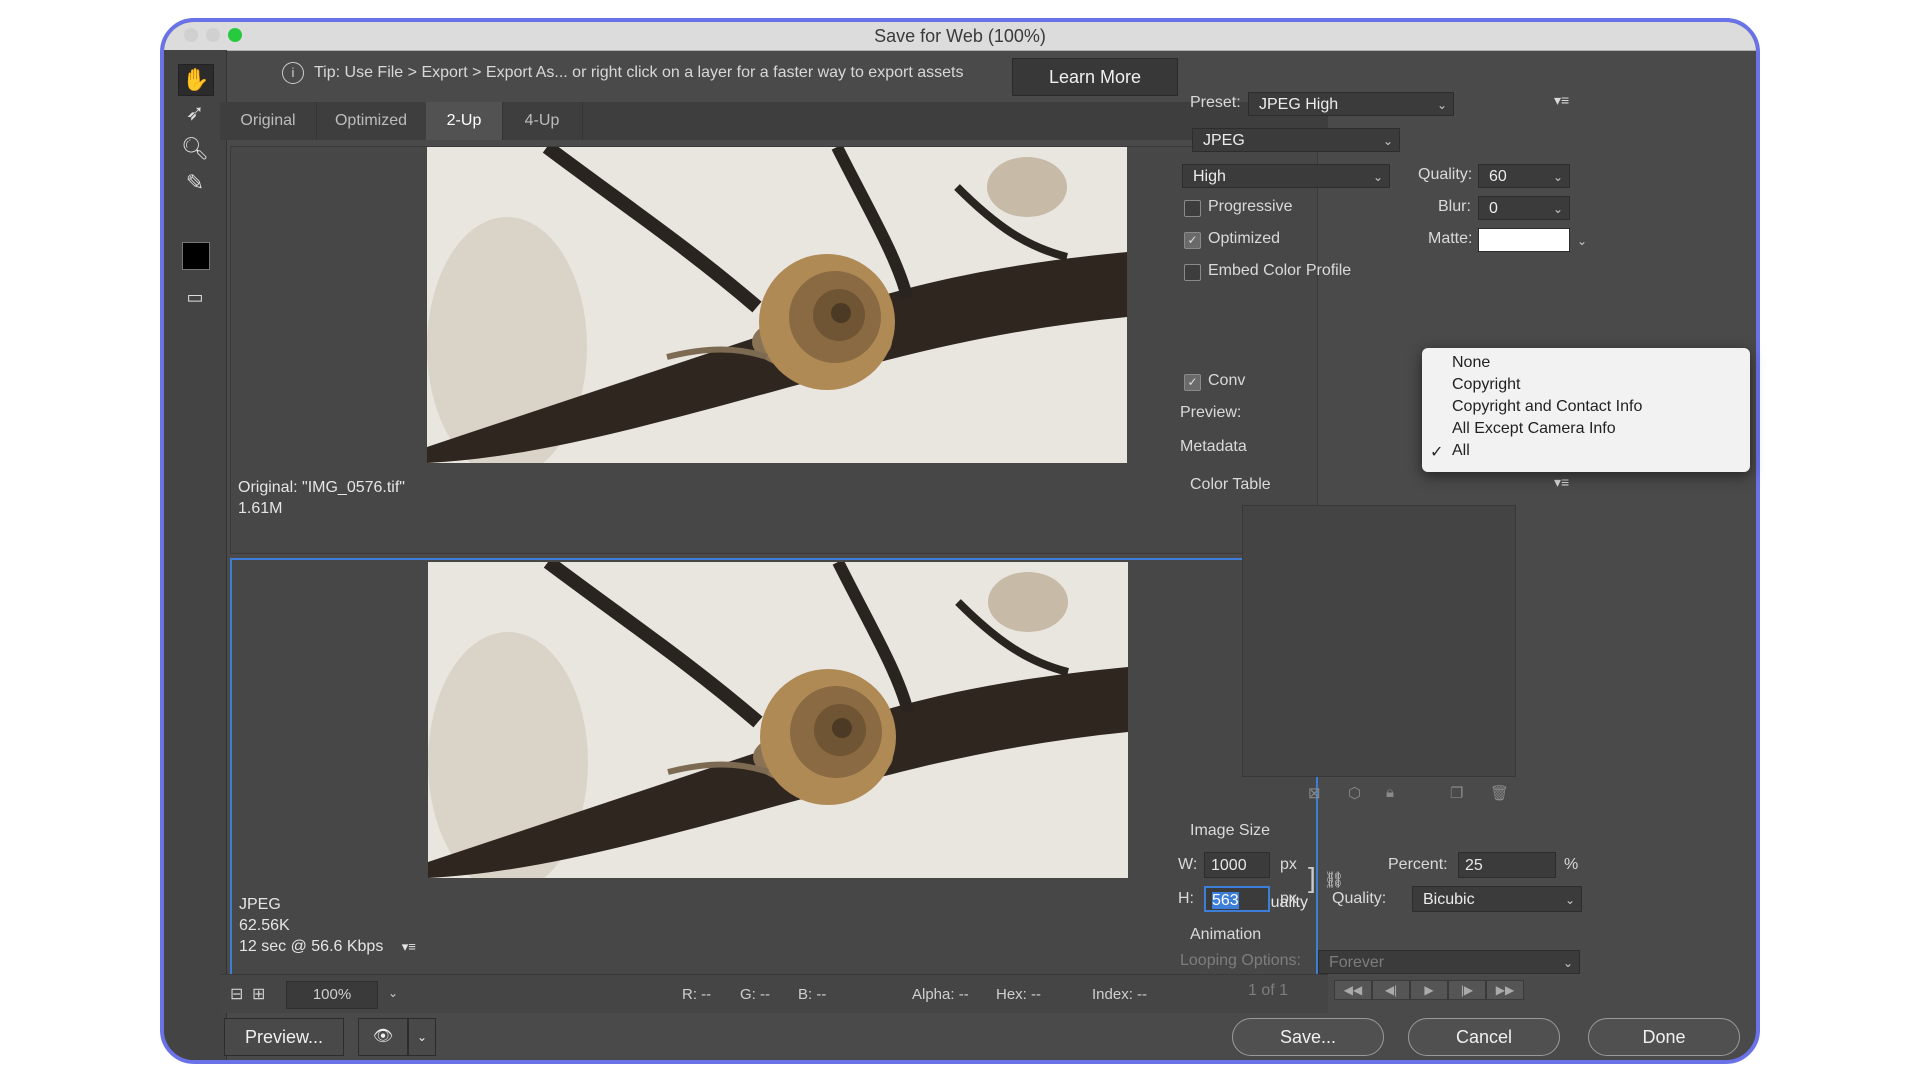 This screenshot has width=1920, height=1080. What do you see at coordinates (778, 720) in the screenshot?
I see `optimized-image` at bounding box center [778, 720].